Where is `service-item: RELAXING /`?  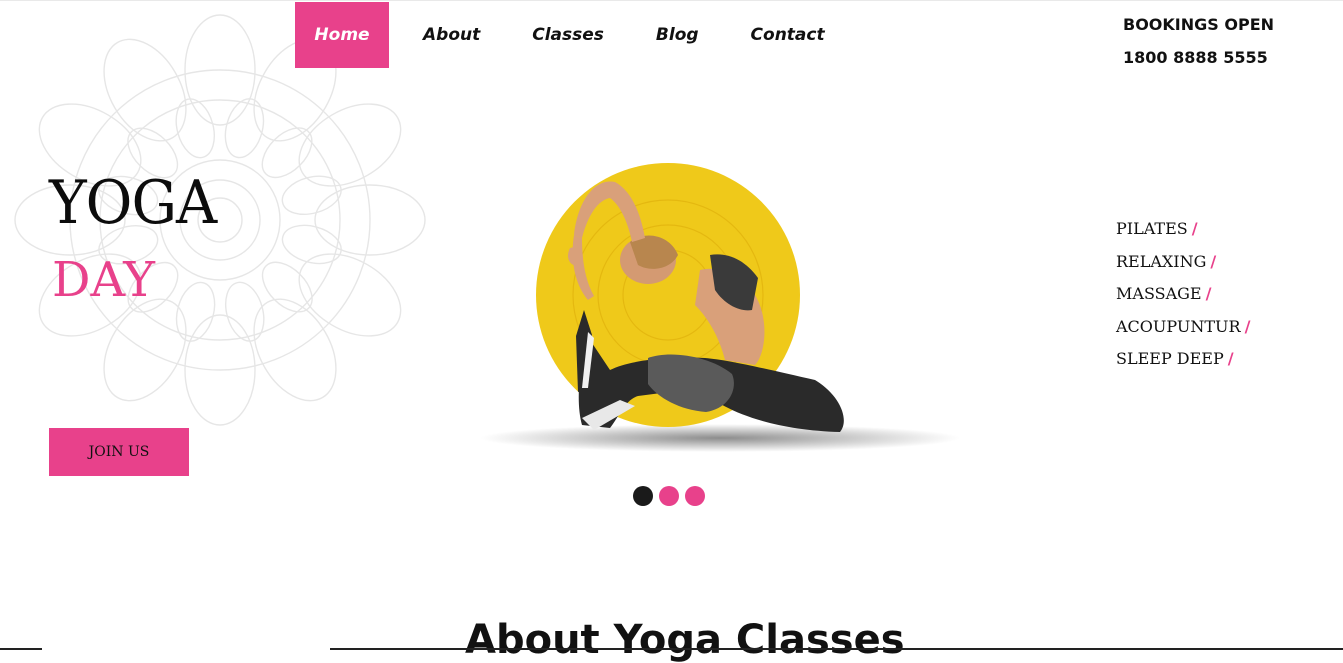 service-item: RELAXING / is located at coordinates (1183, 265).